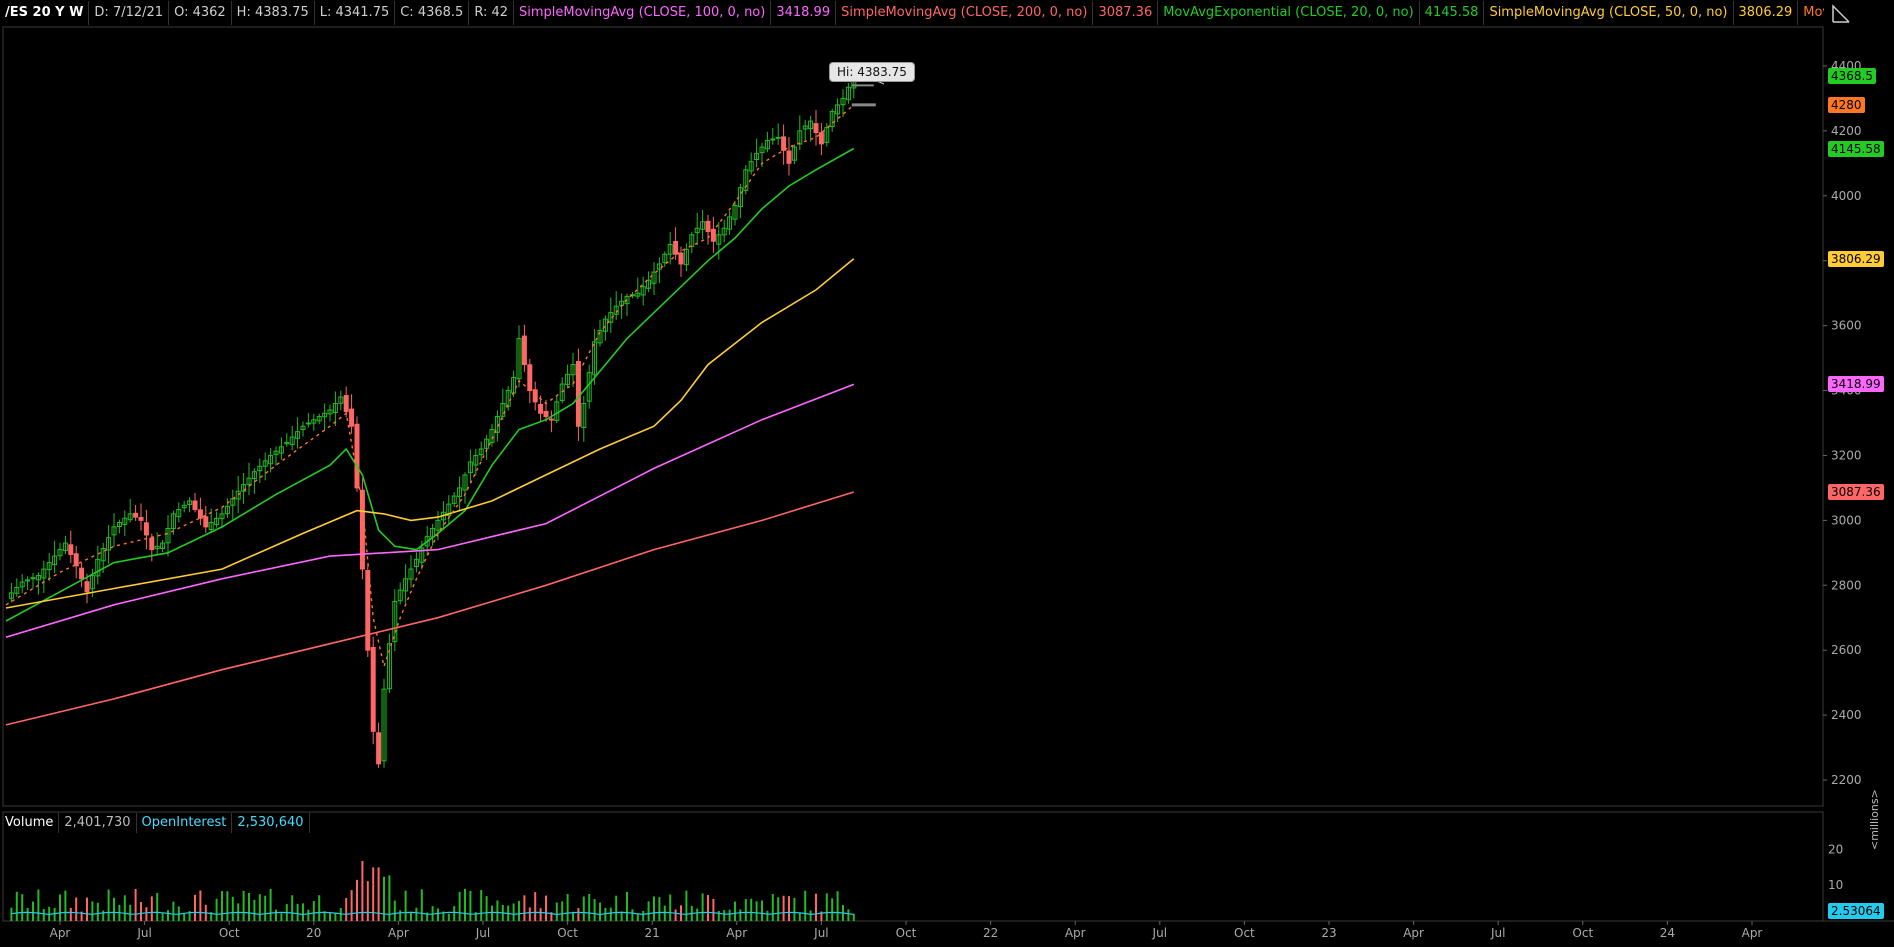  Describe the element at coordinates (1835, 885) in the screenshot. I see `volume-tick-label: 10` at that location.